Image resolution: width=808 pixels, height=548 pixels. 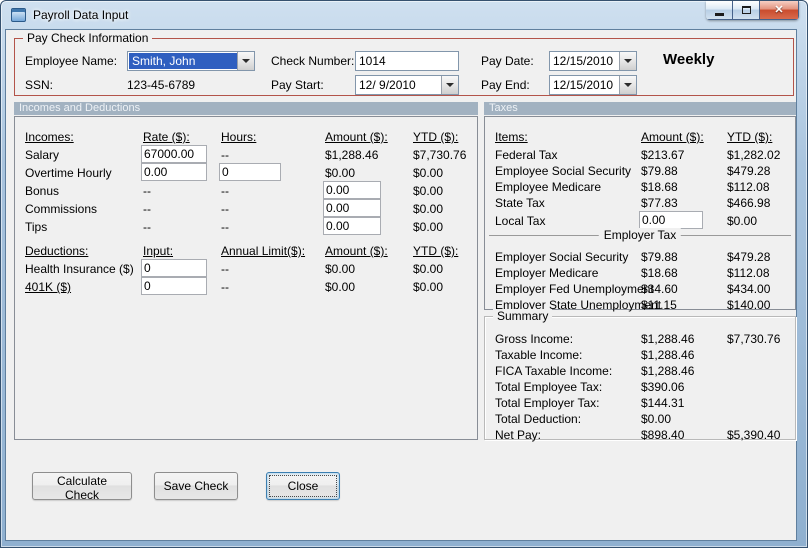 What do you see at coordinates (523, 316) in the screenshot?
I see `summary-legend: Summary` at bounding box center [523, 316].